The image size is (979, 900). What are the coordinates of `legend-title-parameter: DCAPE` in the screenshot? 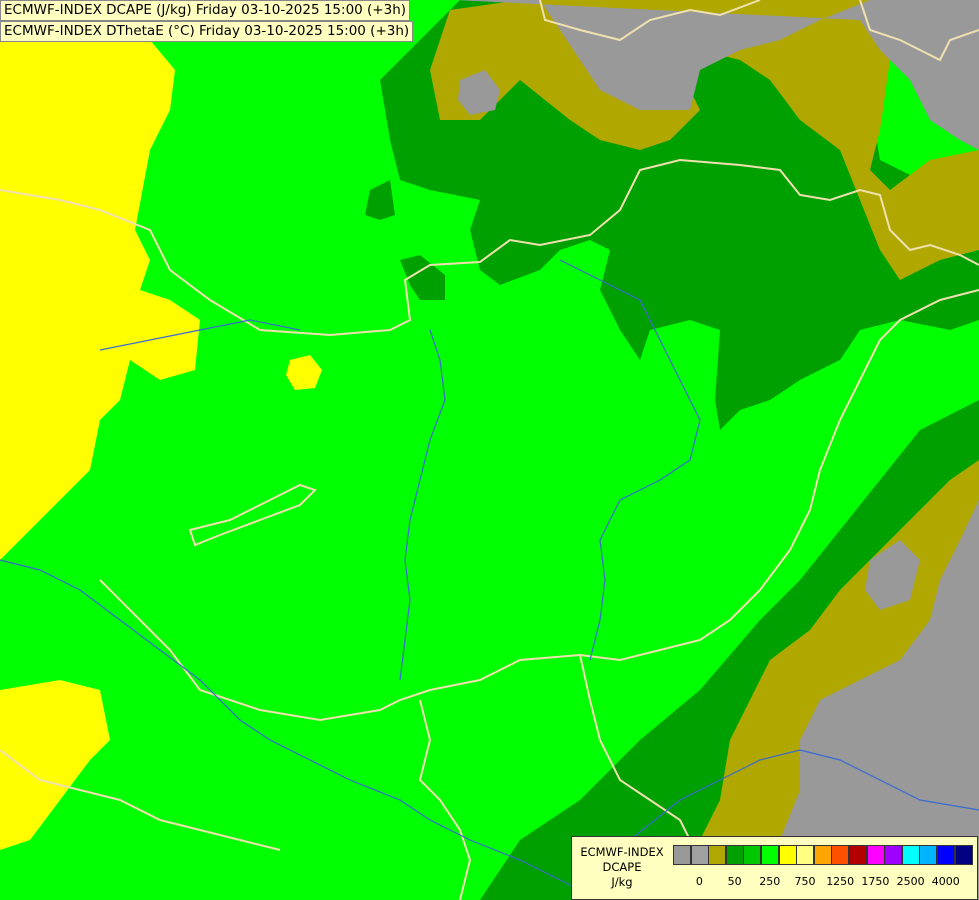 It's located at (622, 867).